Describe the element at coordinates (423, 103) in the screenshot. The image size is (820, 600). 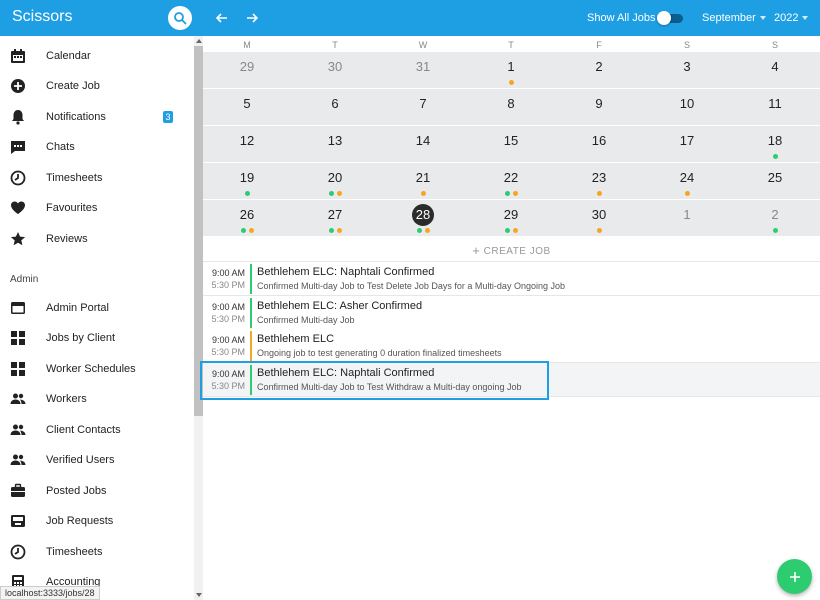
I see `day-number: 7` at that location.